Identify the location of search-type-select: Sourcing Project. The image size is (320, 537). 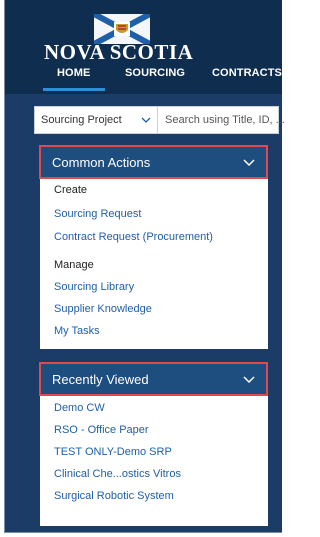
(96, 120).